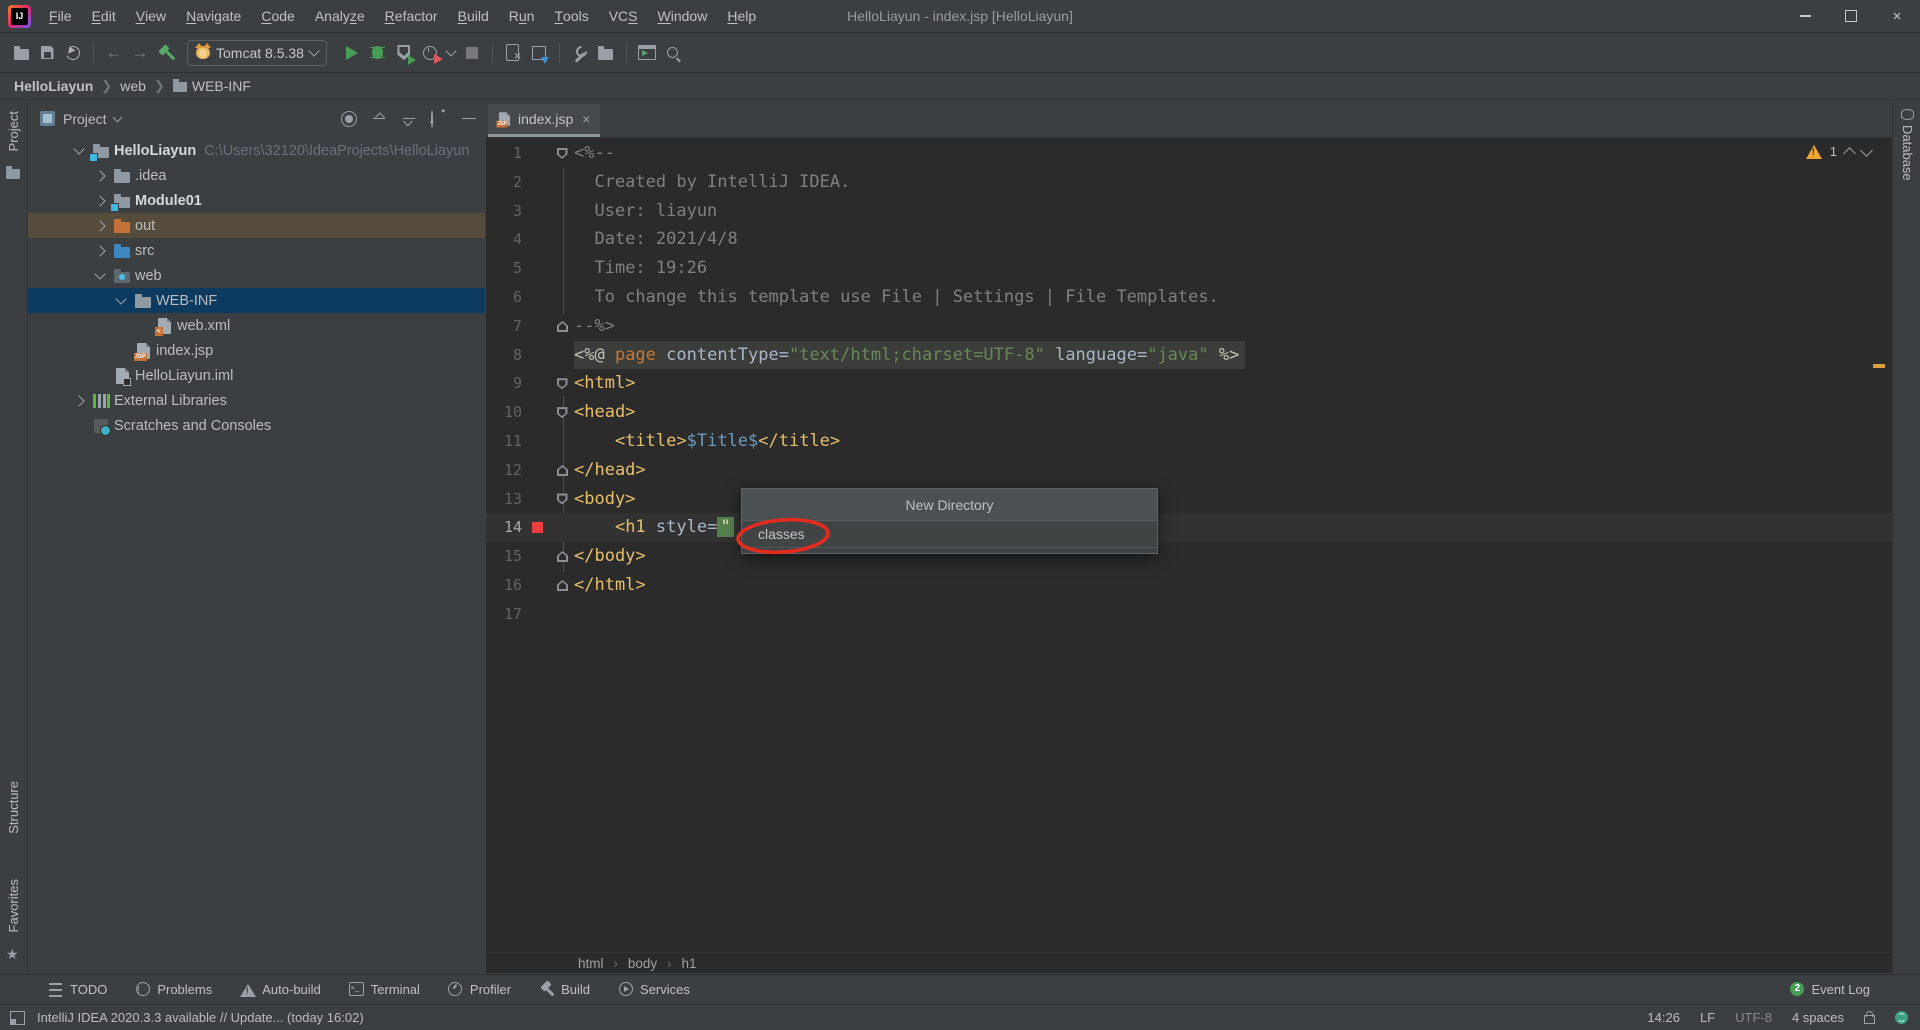  I want to click on tree-item-module01: Module01, so click(256, 200).